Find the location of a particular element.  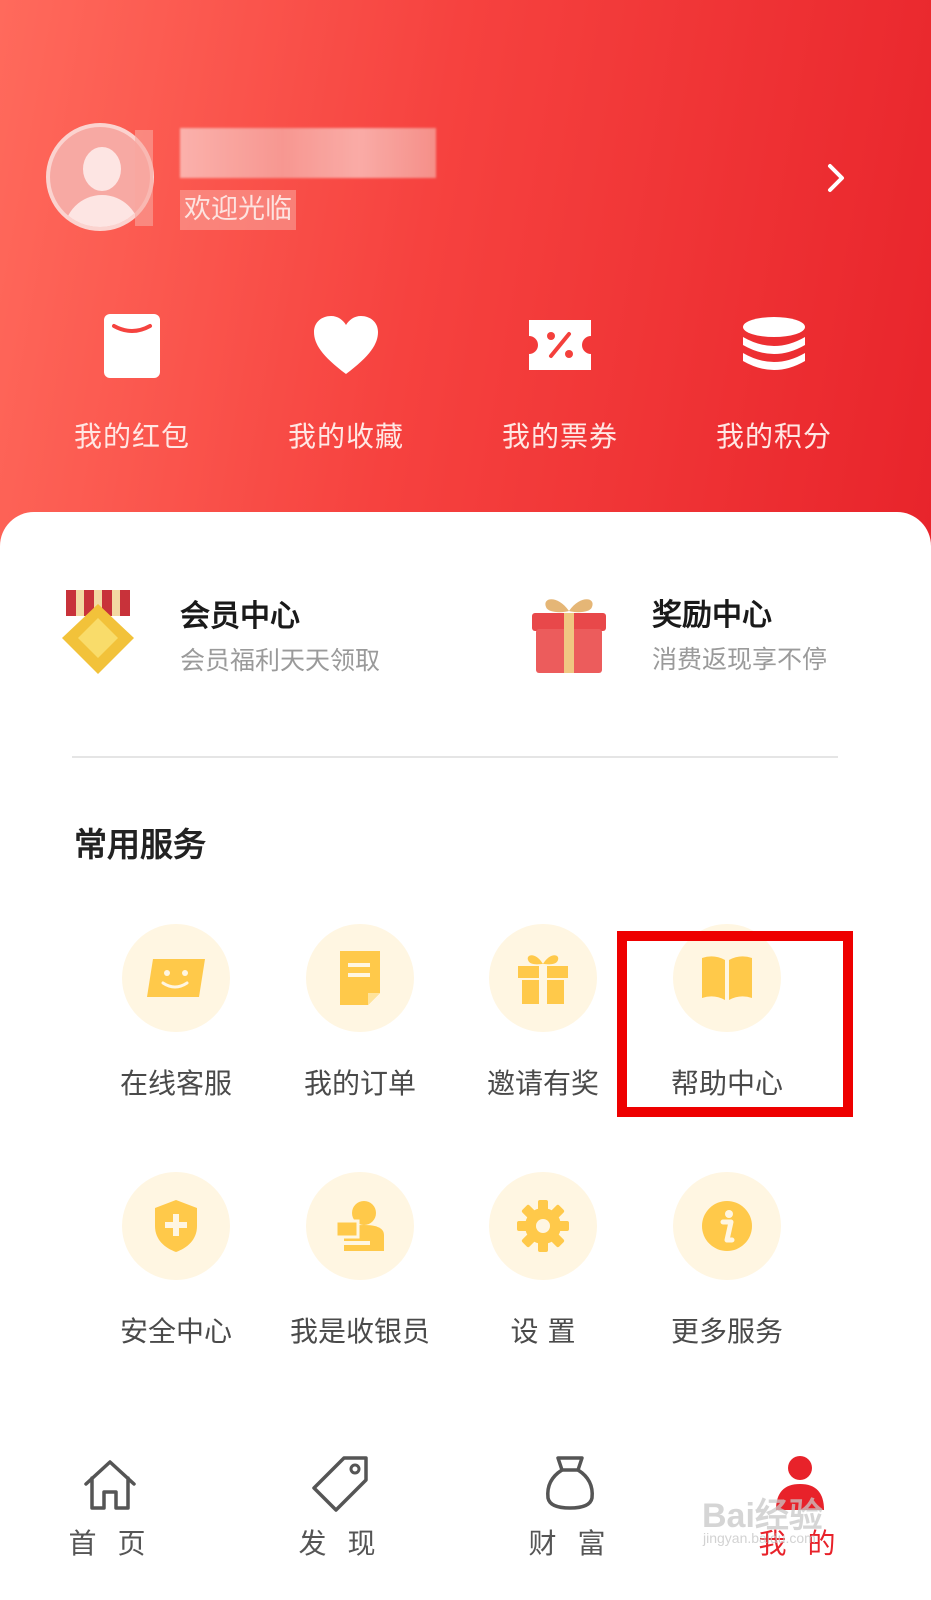

smile-chat-icon is located at coordinates (176, 978).